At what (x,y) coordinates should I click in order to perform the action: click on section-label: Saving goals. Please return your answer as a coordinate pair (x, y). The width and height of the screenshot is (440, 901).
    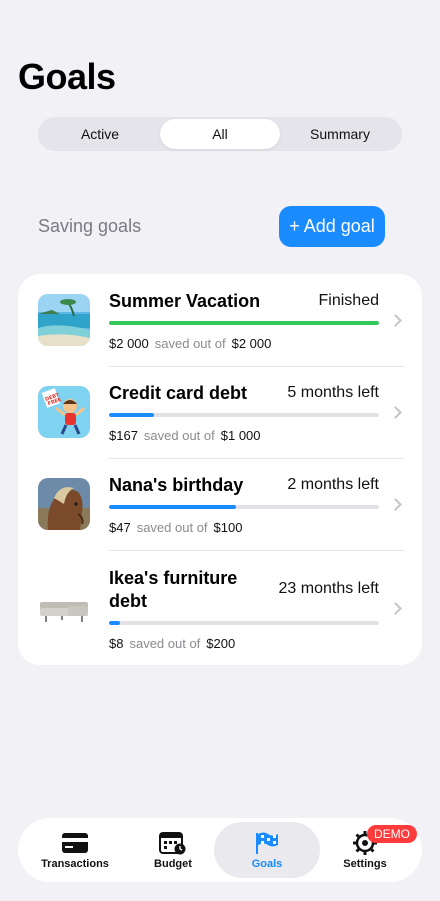
    Looking at the image, I should click on (90, 226).